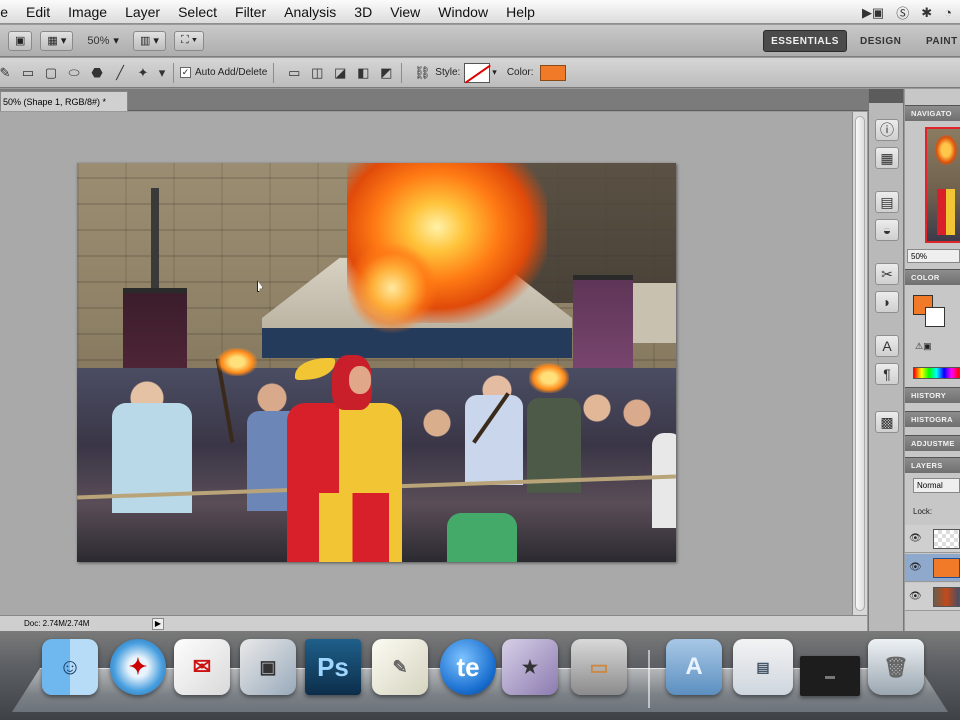 The image size is (960, 720). Describe the element at coordinates (8, 12) in the screenshot. I see `menu-file: ile` at that location.